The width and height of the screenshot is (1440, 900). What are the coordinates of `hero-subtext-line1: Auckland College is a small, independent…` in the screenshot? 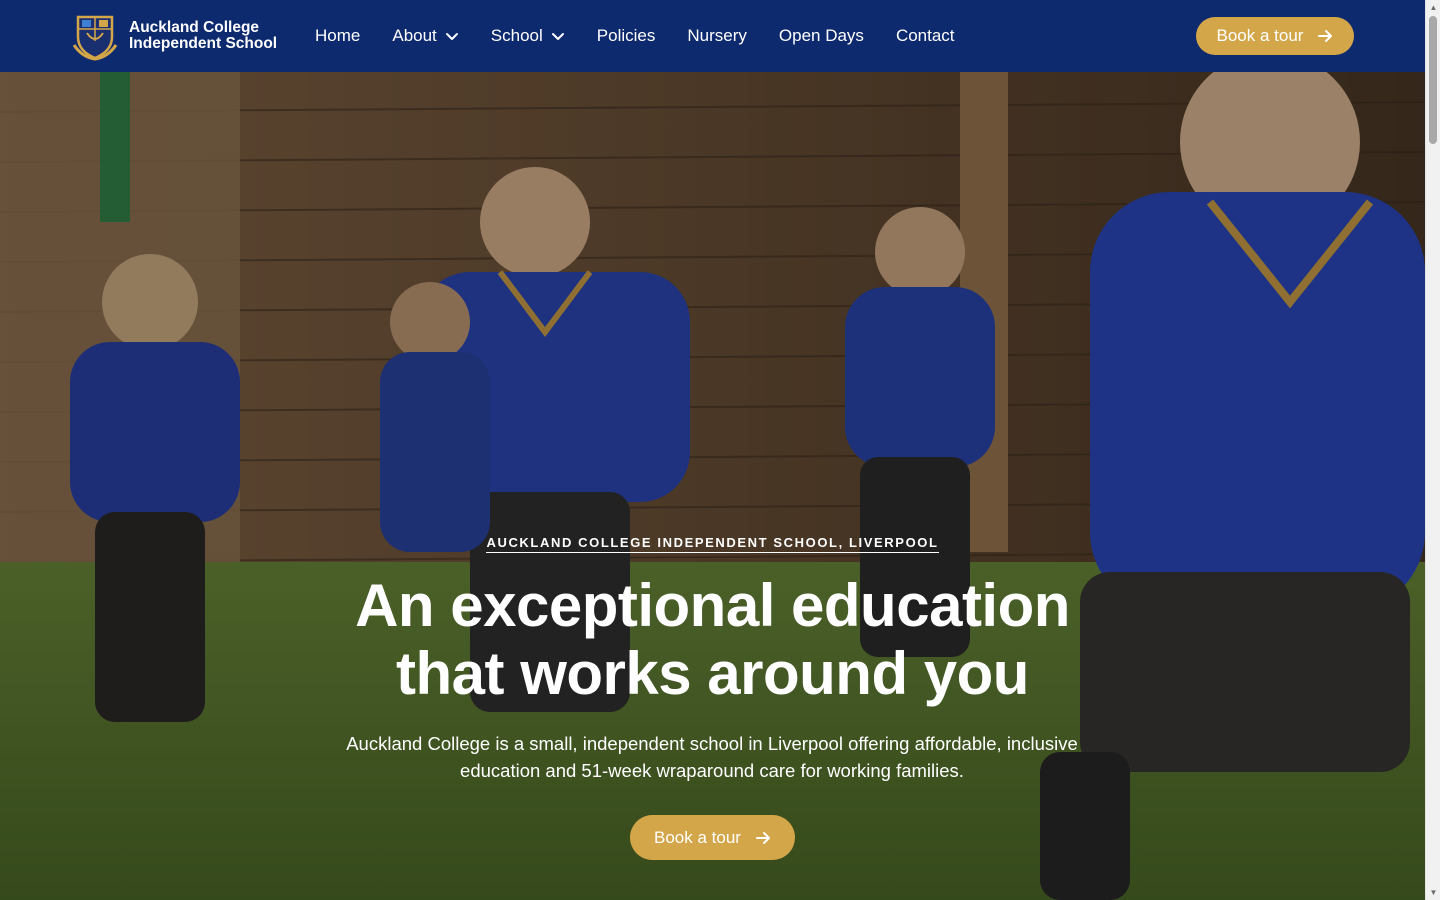 It's located at (712, 743).